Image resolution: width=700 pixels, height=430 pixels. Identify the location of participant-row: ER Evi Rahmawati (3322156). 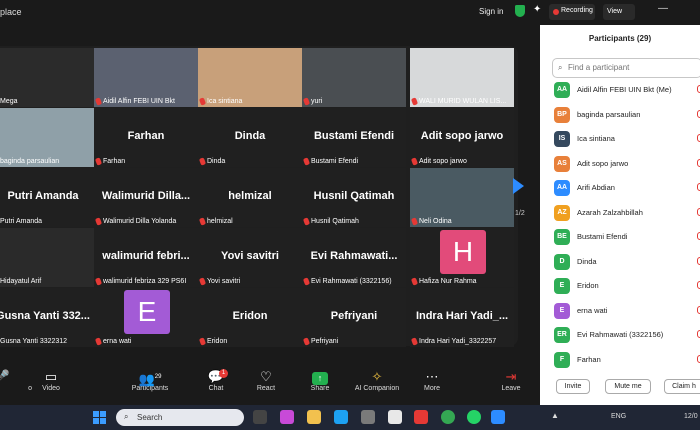
(627, 335).